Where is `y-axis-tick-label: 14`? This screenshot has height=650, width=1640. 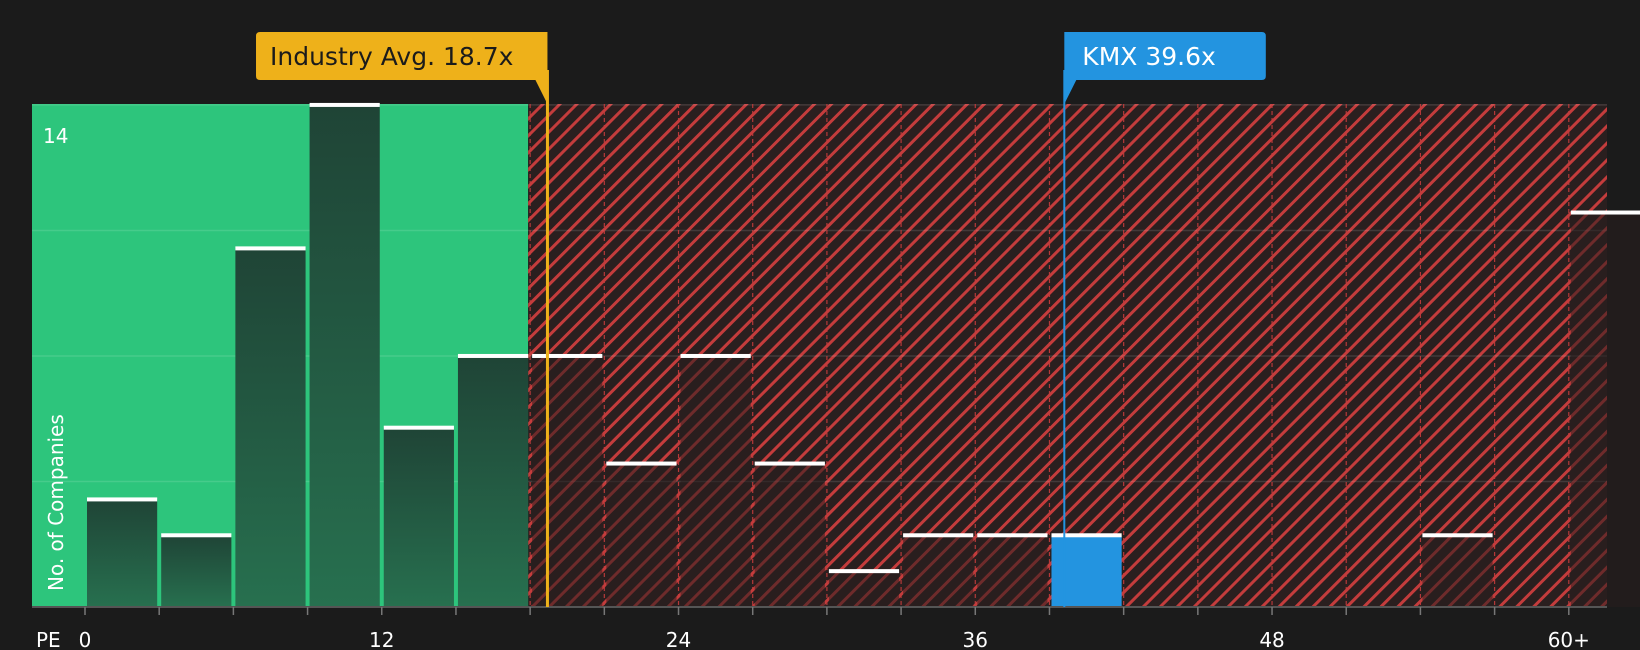
y-axis-tick-label: 14 is located at coordinates (55, 136).